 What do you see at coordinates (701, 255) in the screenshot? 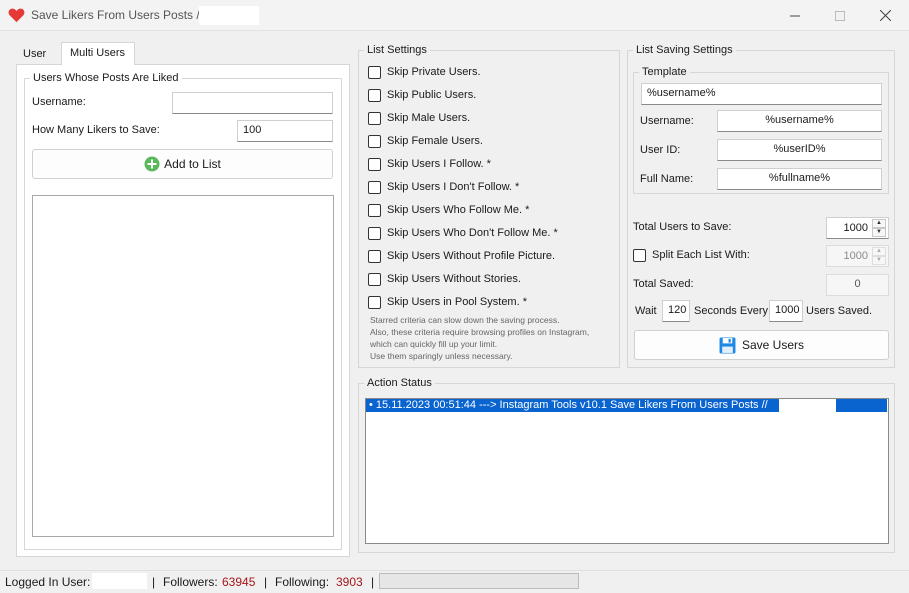
I see `checkbox-label: Split Each List With:` at bounding box center [701, 255].